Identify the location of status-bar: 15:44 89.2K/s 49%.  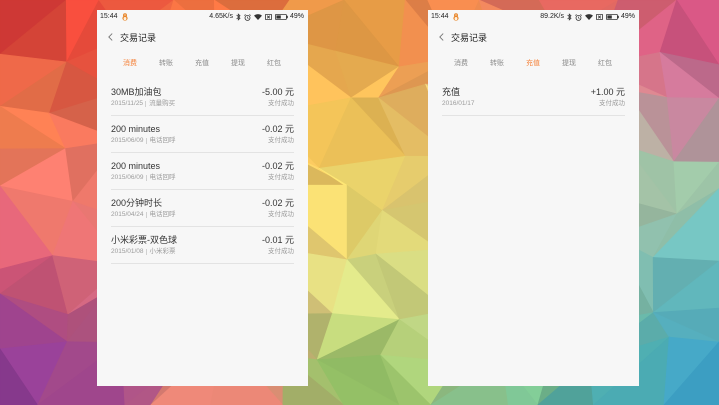
(533, 17).